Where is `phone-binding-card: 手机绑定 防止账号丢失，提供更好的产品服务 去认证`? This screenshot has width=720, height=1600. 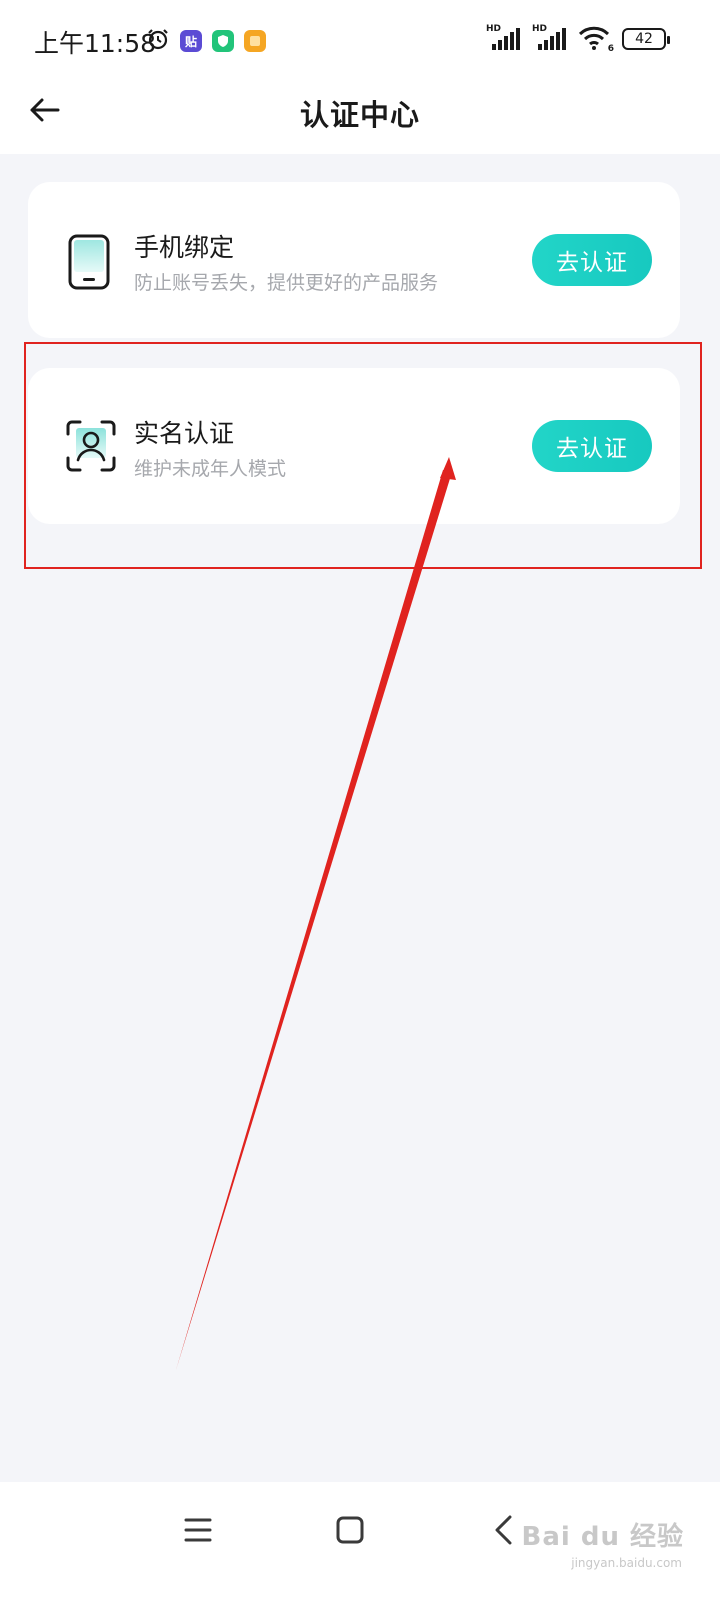 phone-binding-card: 手机绑定 防止账号丢失，提供更好的产品服务 去认证 is located at coordinates (354, 260).